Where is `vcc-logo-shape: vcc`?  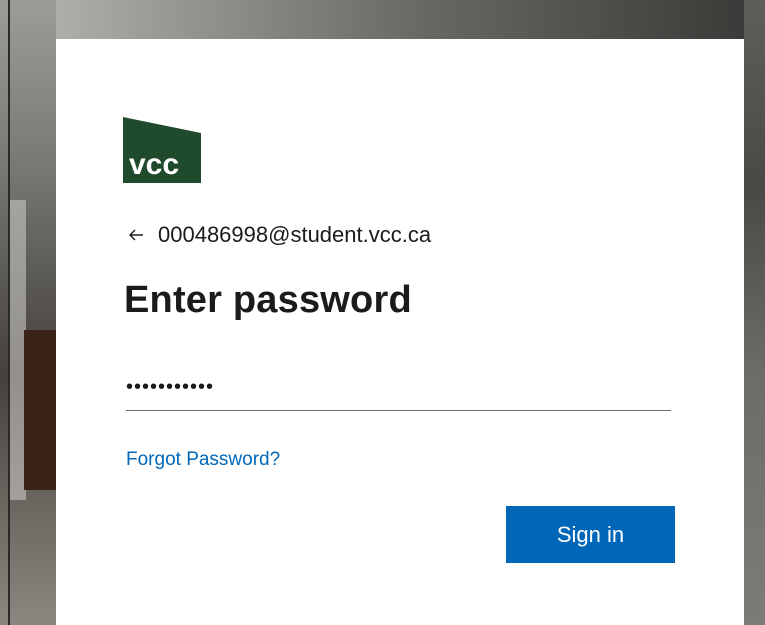 vcc-logo-shape: vcc is located at coordinates (162, 150).